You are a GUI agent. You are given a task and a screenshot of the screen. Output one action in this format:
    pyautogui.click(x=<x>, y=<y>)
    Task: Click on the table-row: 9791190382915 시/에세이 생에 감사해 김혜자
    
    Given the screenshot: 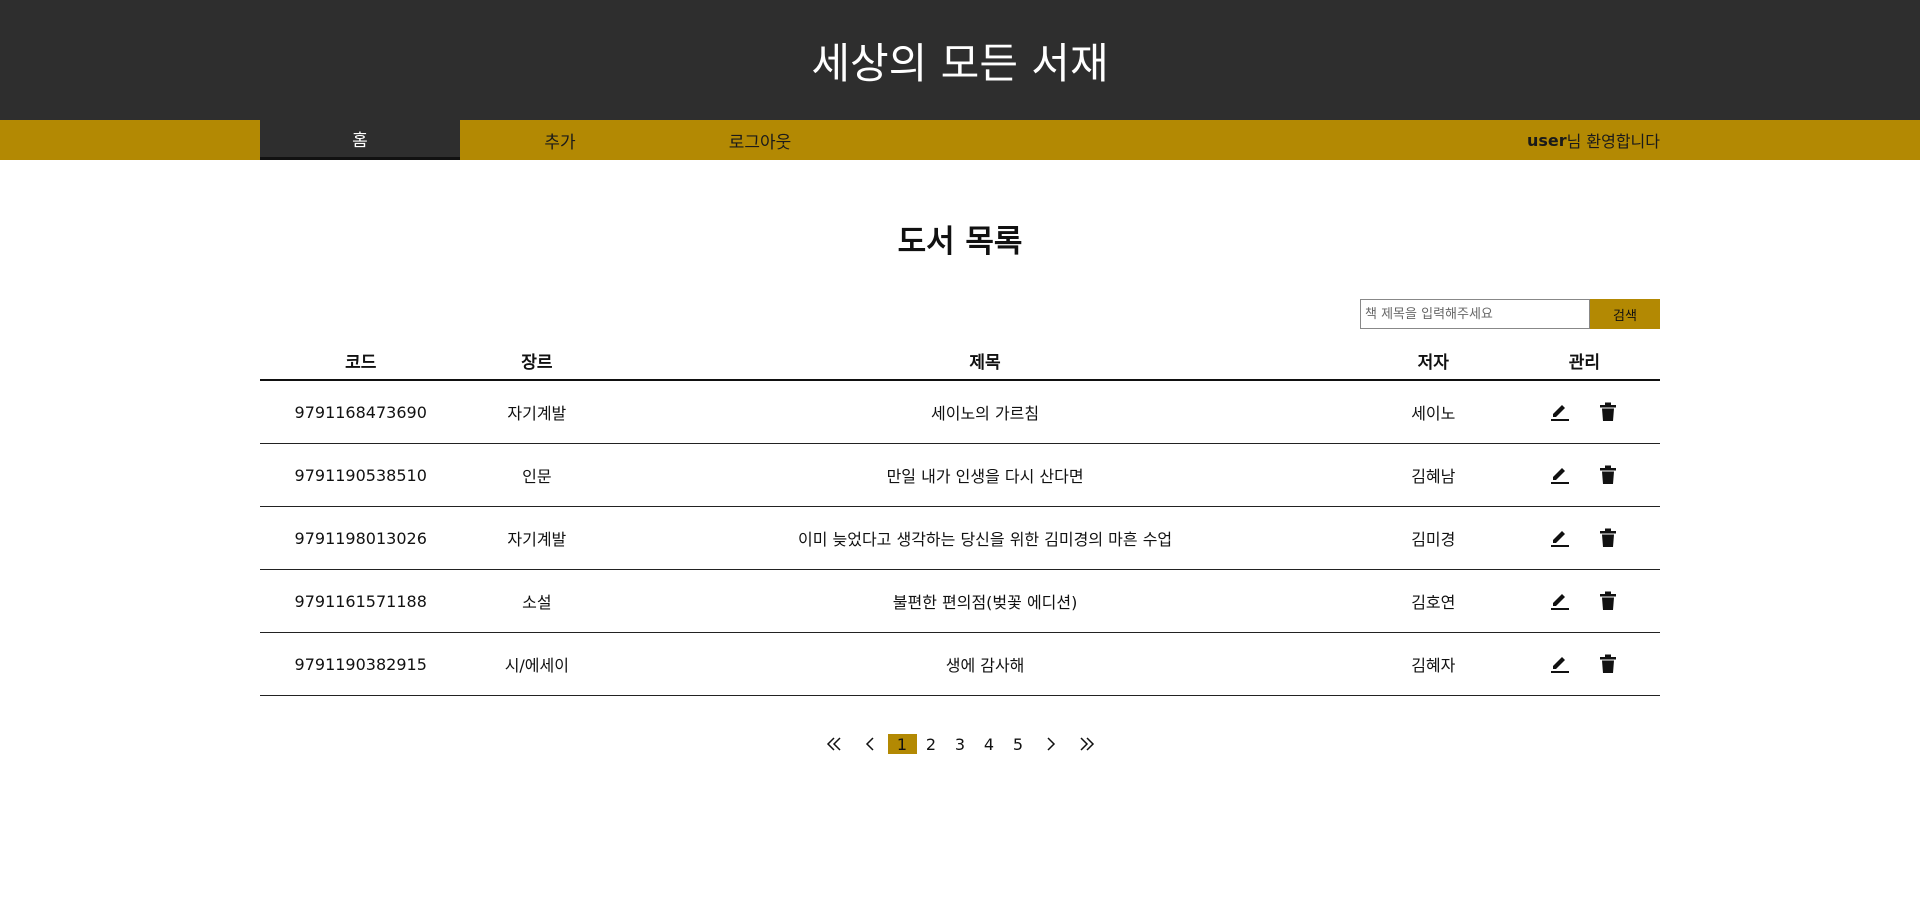 What is the action you would take?
    pyautogui.click(x=960, y=664)
    